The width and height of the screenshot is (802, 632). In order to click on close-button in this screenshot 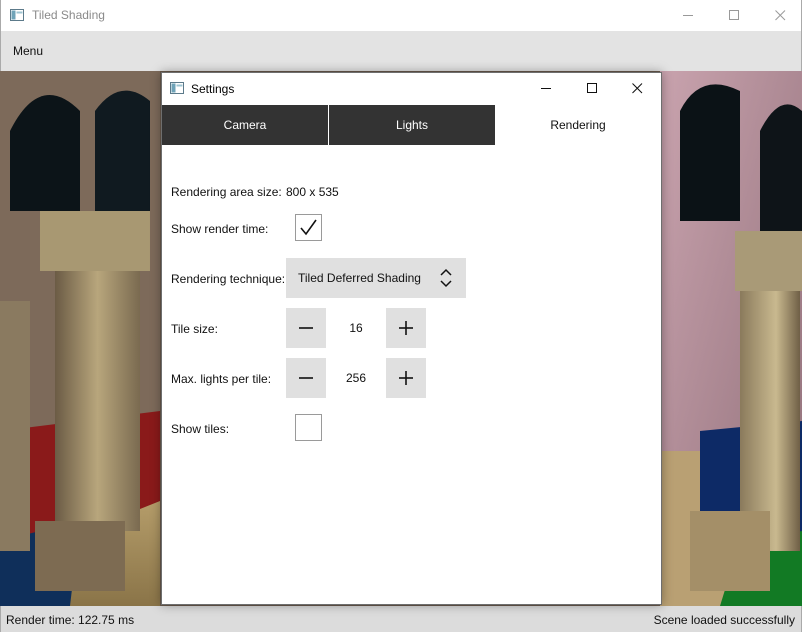, I will do `click(779, 15)`.